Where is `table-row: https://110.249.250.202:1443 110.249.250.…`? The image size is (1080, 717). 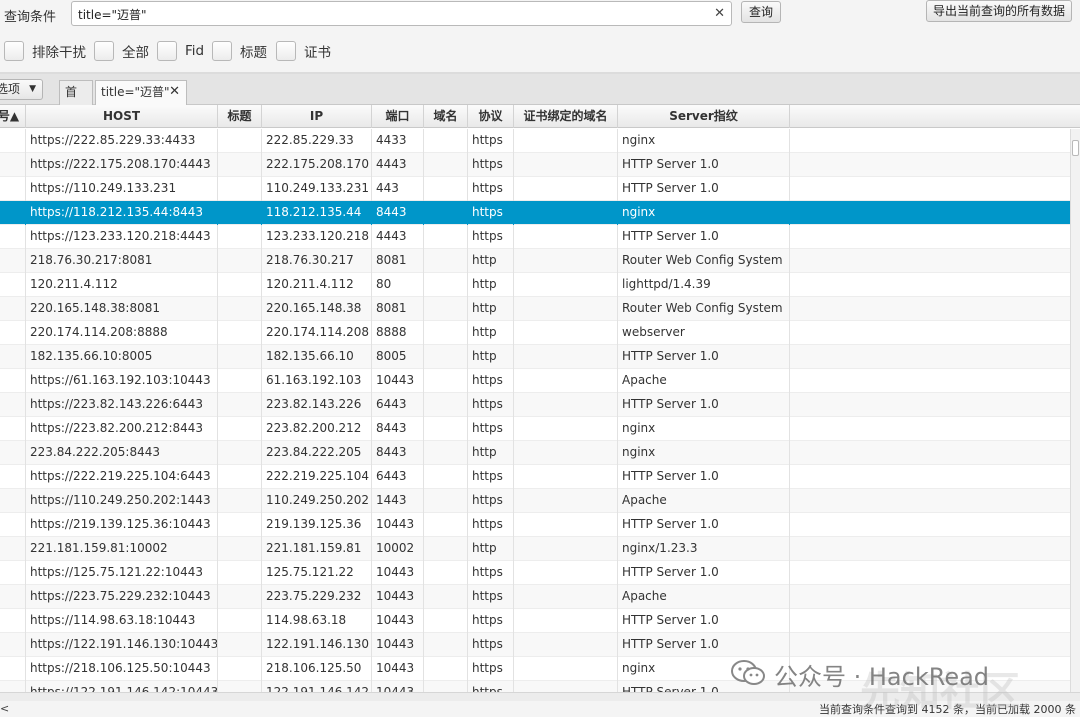 table-row: https://110.249.250.202:1443 110.249.250.… is located at coordinates (535, 501).